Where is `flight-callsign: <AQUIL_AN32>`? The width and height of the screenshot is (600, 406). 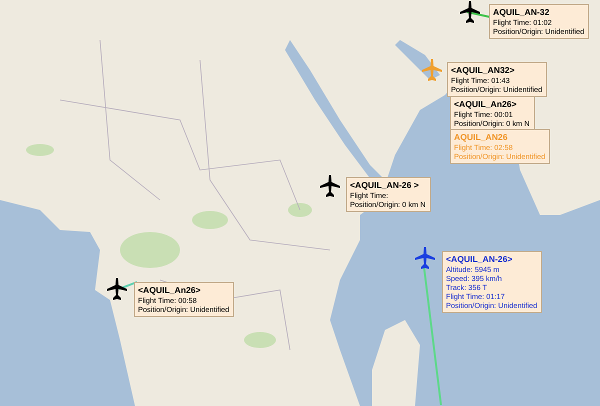 flight-callsign: <AQUIL_AN32> is located at coordinates (483, 70).